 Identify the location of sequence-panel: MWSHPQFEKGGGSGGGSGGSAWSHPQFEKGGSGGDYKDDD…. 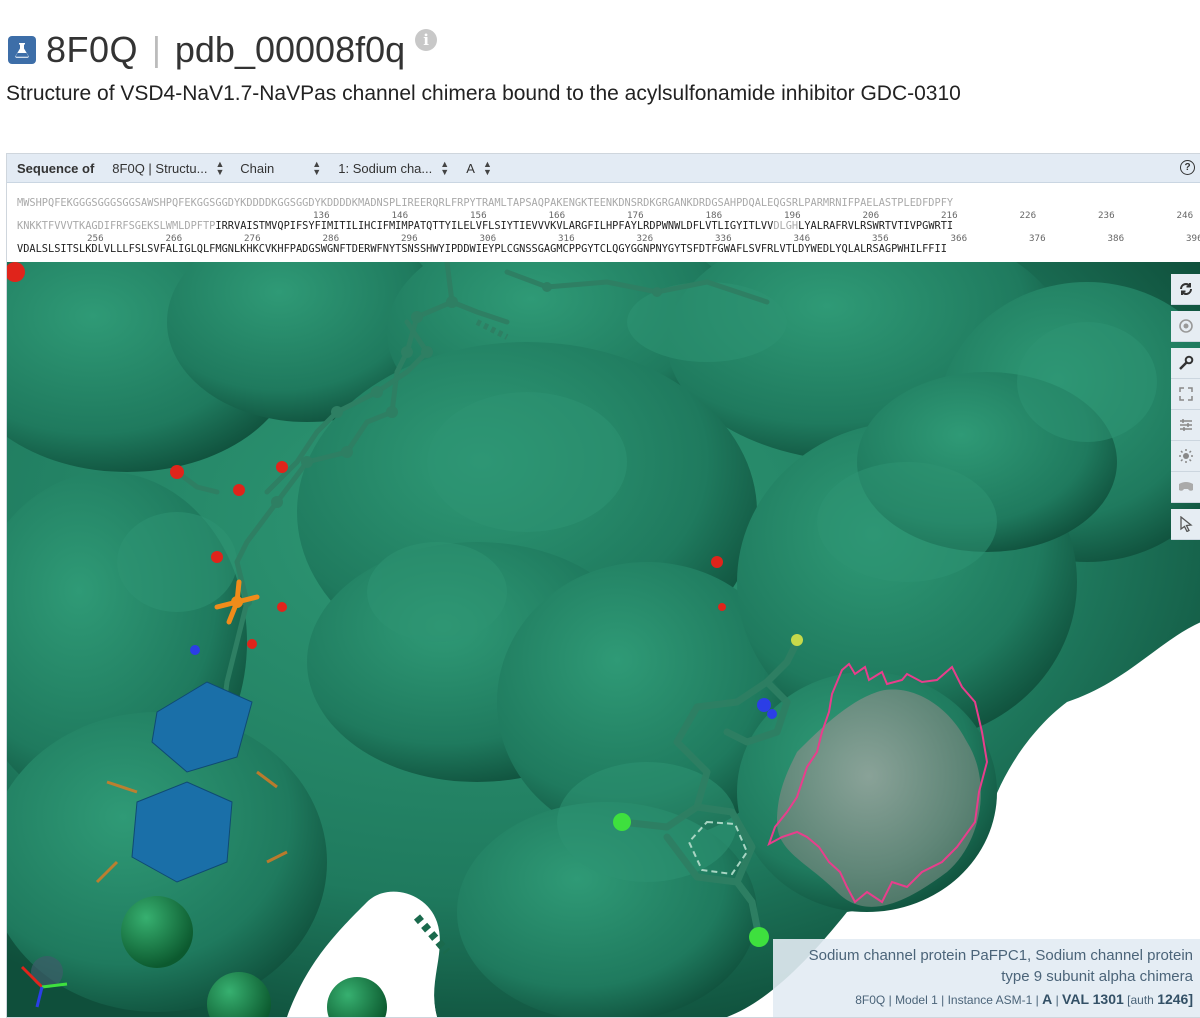
(603, 222).